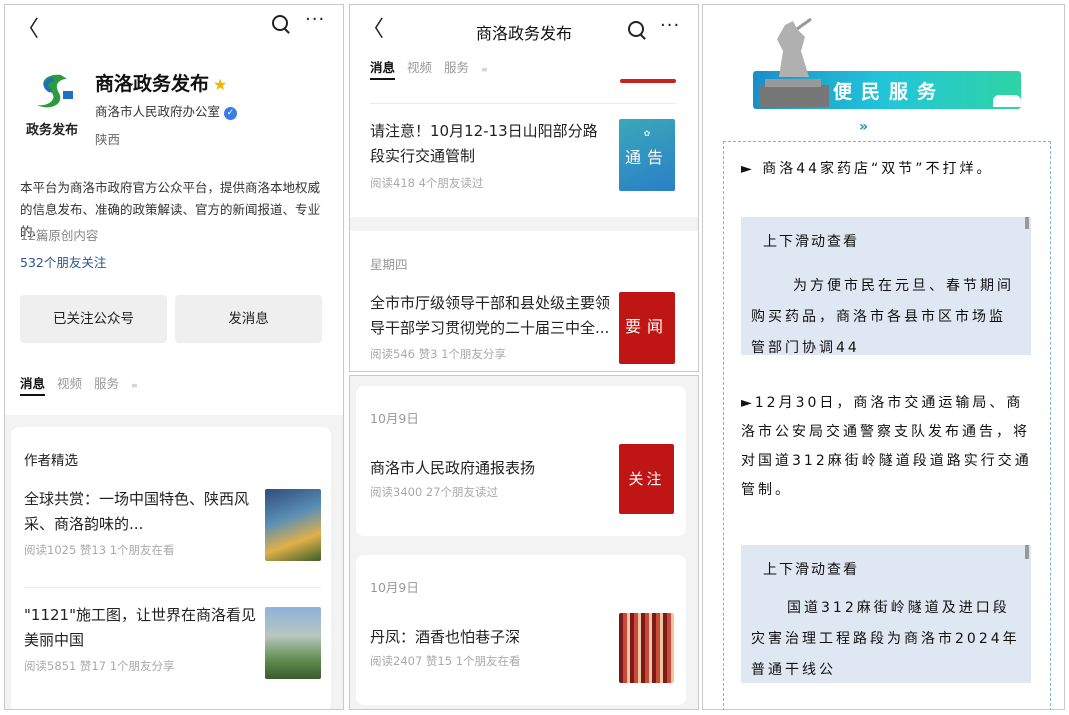 The height and width of the screenshot is (715, 1069). What do you see at coordinates (445, 637) in the screenshot?
I see `article-title: 丹凤：酒香也怕巷子深` at bounding box center [445, 637].